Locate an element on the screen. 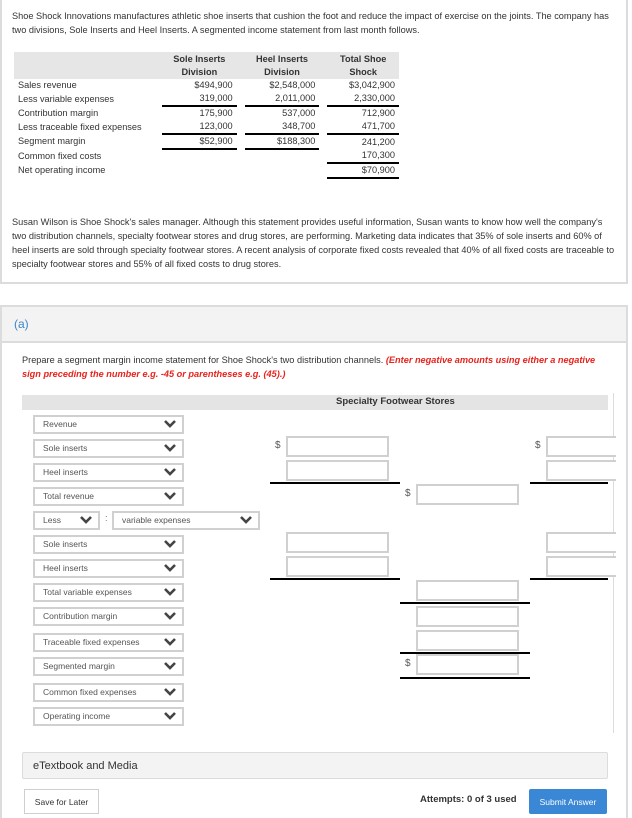 The image size is (632, 818). select-heel-inserts-variable: Heel inserts is located at coordinates (108, 568).